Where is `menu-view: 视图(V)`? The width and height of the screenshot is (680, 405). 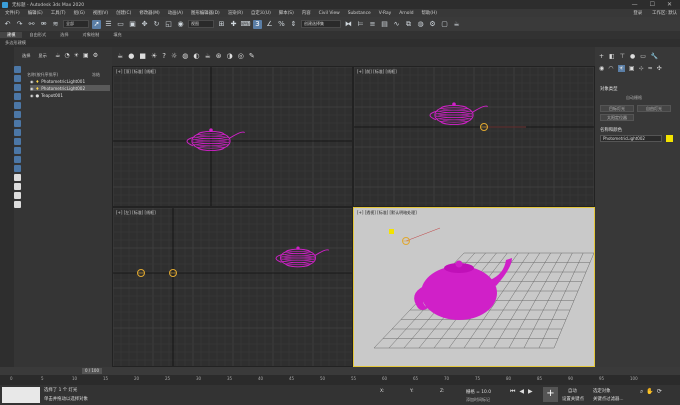
menu-view: 视图(V) is located at coordinates (100, 13).